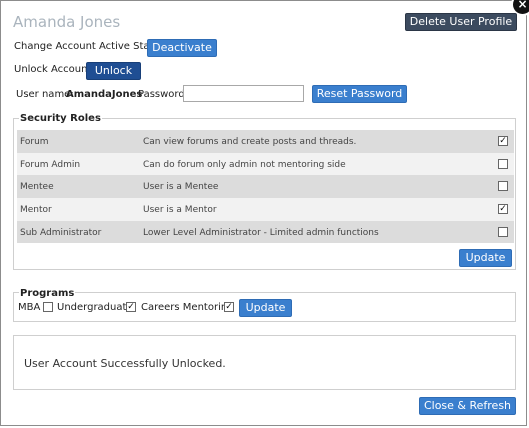 The width and height of the screenshot is (529, 428). Describe the element at coordinates (36, 210) in the screenshot. I see `role-name: Mentor` at that location.